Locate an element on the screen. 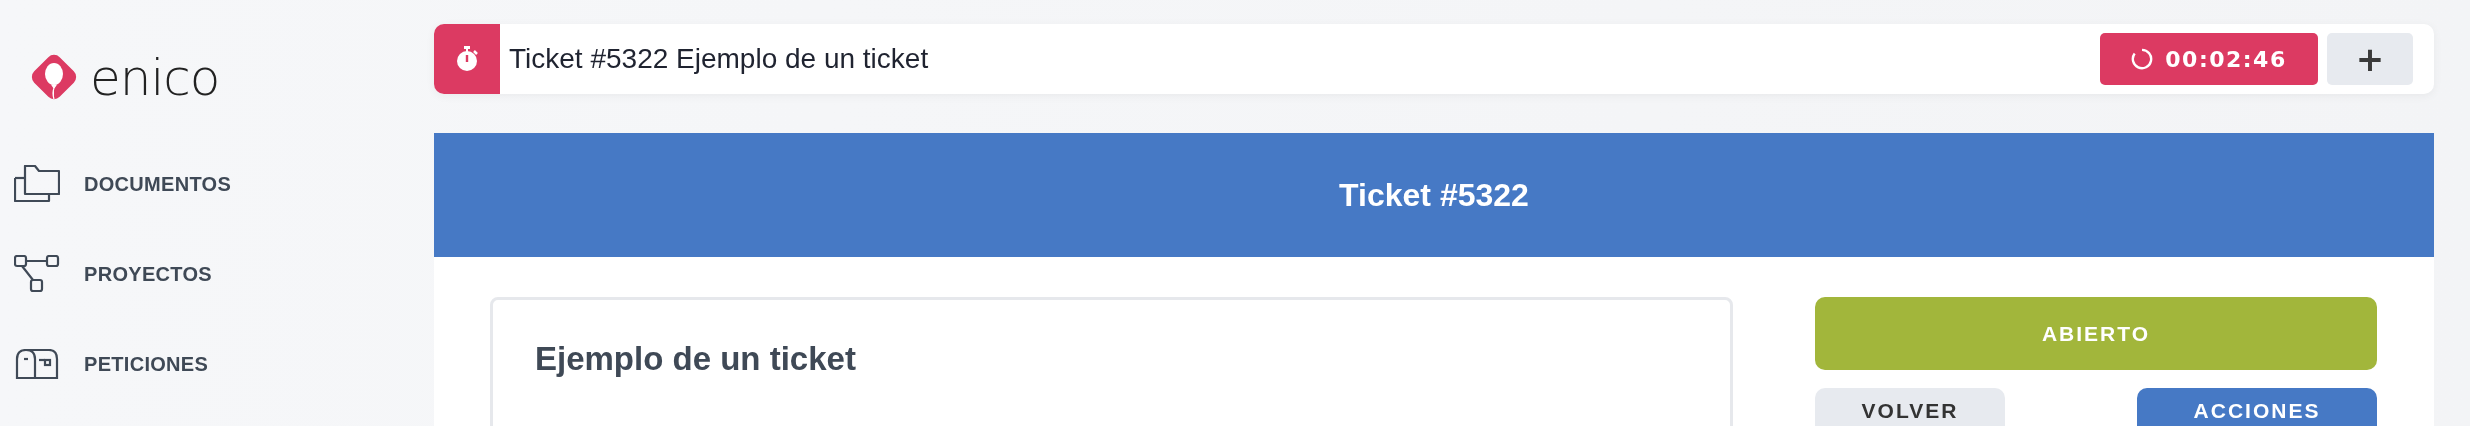  mailbox-icon is located at coordinates (37, 364).